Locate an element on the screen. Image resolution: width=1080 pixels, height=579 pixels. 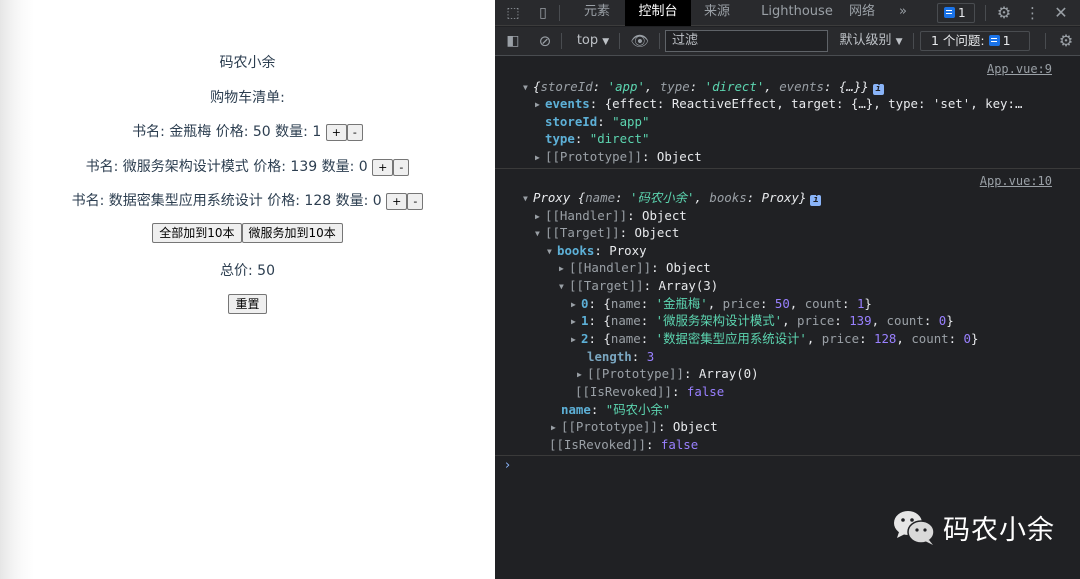
devtools-tabbar: ⬚ ▯ 元素 控制台 来源 Lighthouse 网络 » 1 ⚙ ⋮ ✕ is located at coordinates (787, 13).